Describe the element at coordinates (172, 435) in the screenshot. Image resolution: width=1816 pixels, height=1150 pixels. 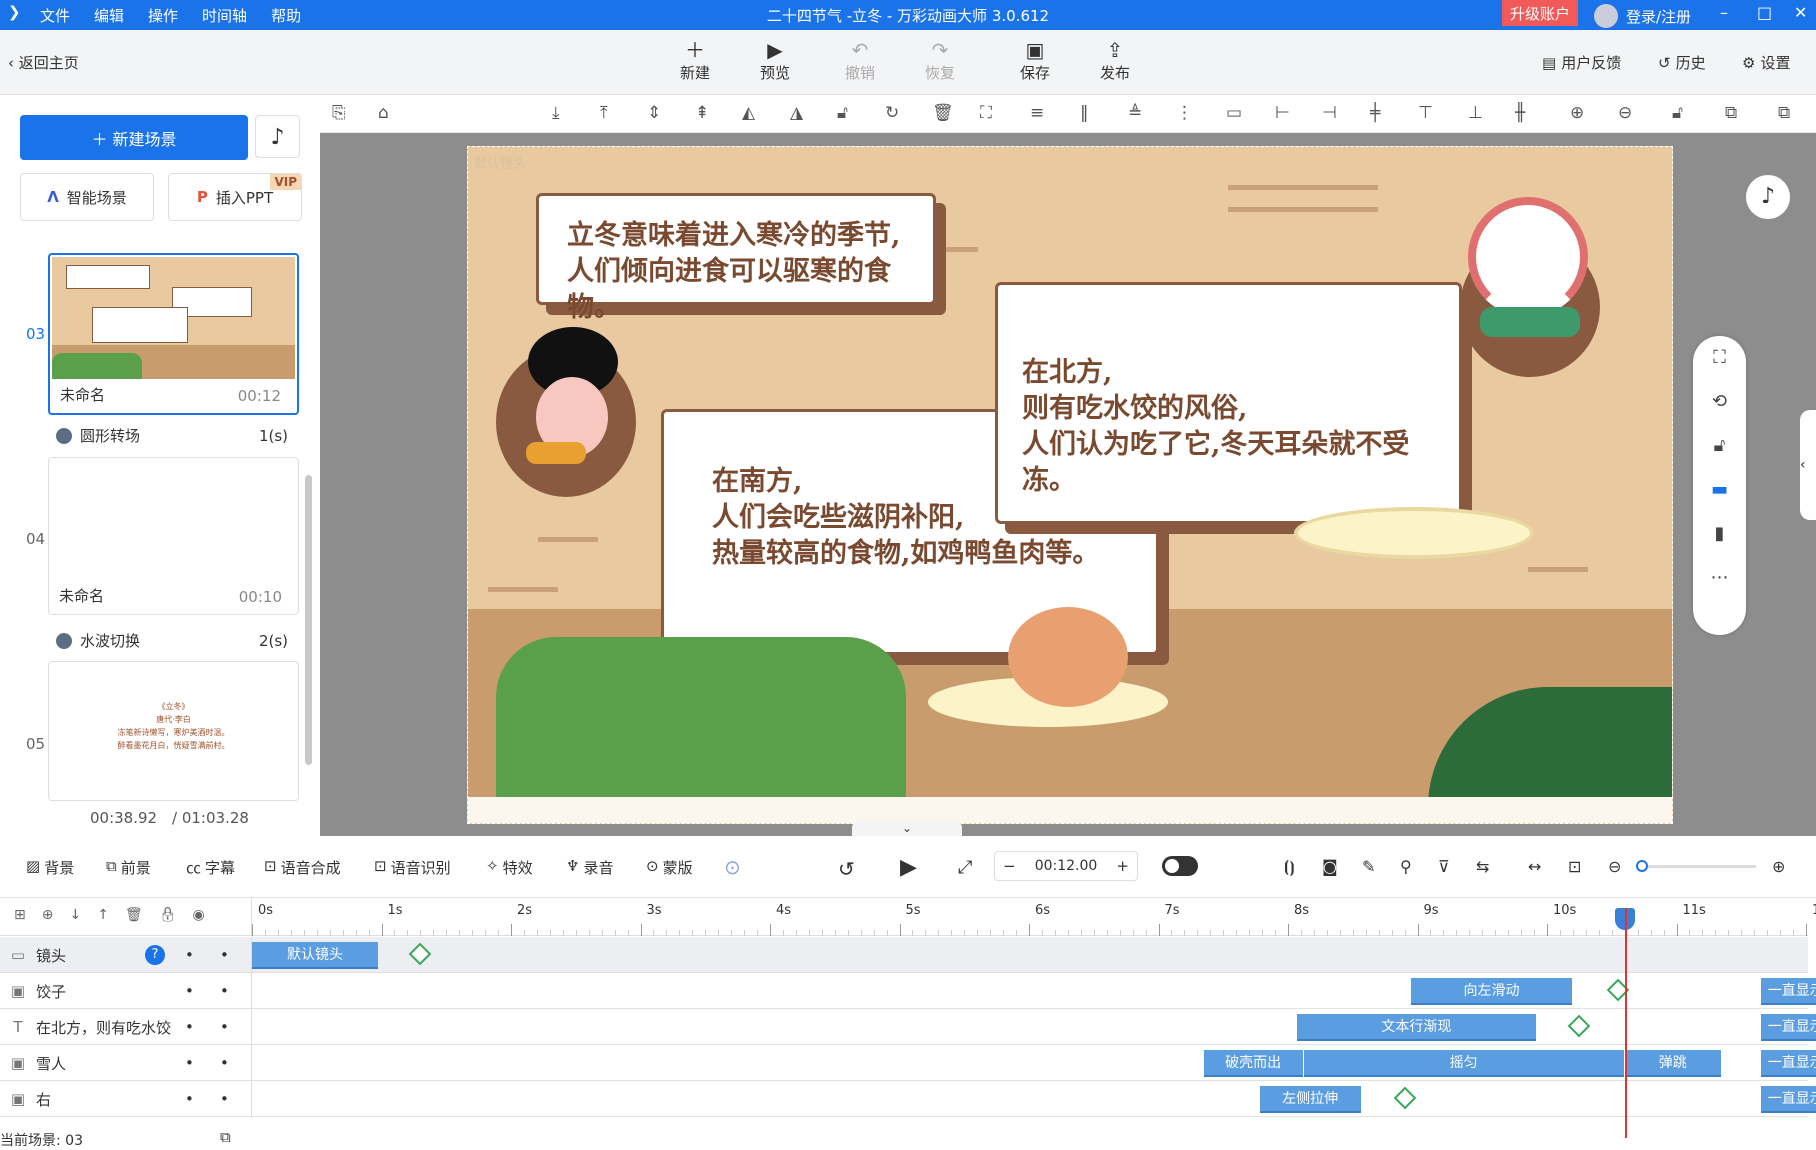
I see `transition-item: 圆形转场 1(s)` at that location.